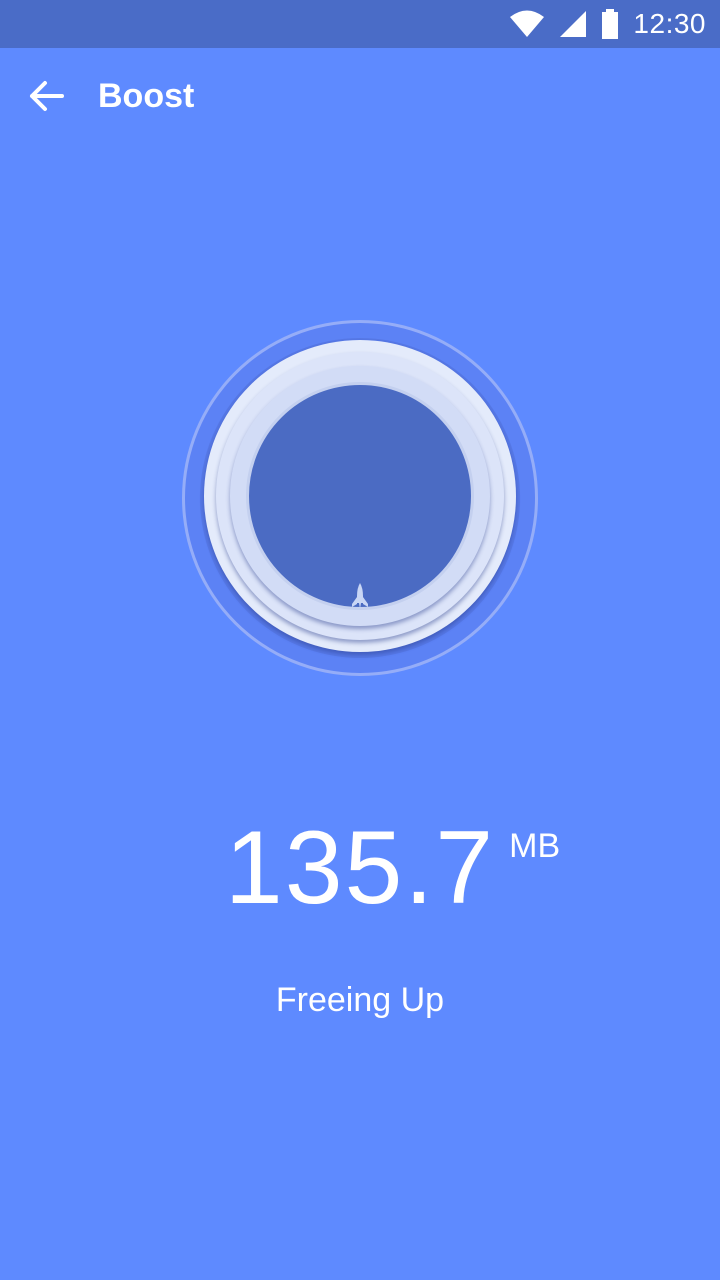  What do you see at coordinates (669, 23) in the screenshot?
I see `status-time: 12:30` at bounding box center [669, 23].